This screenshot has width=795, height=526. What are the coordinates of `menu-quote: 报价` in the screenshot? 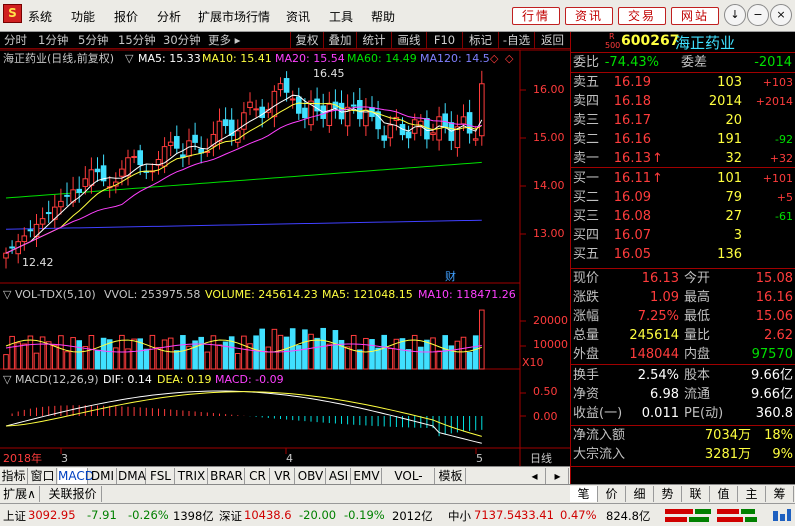 It's located at (126, 16).